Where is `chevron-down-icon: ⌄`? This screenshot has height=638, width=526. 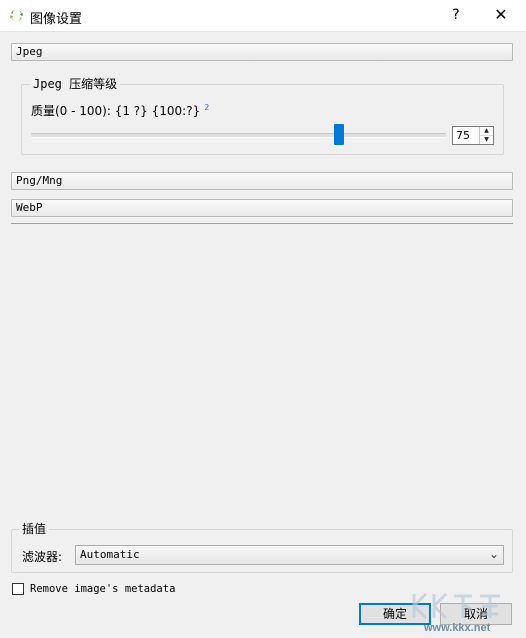
chevron-down-icon: ⌄ is located at coordinates (493, 554).